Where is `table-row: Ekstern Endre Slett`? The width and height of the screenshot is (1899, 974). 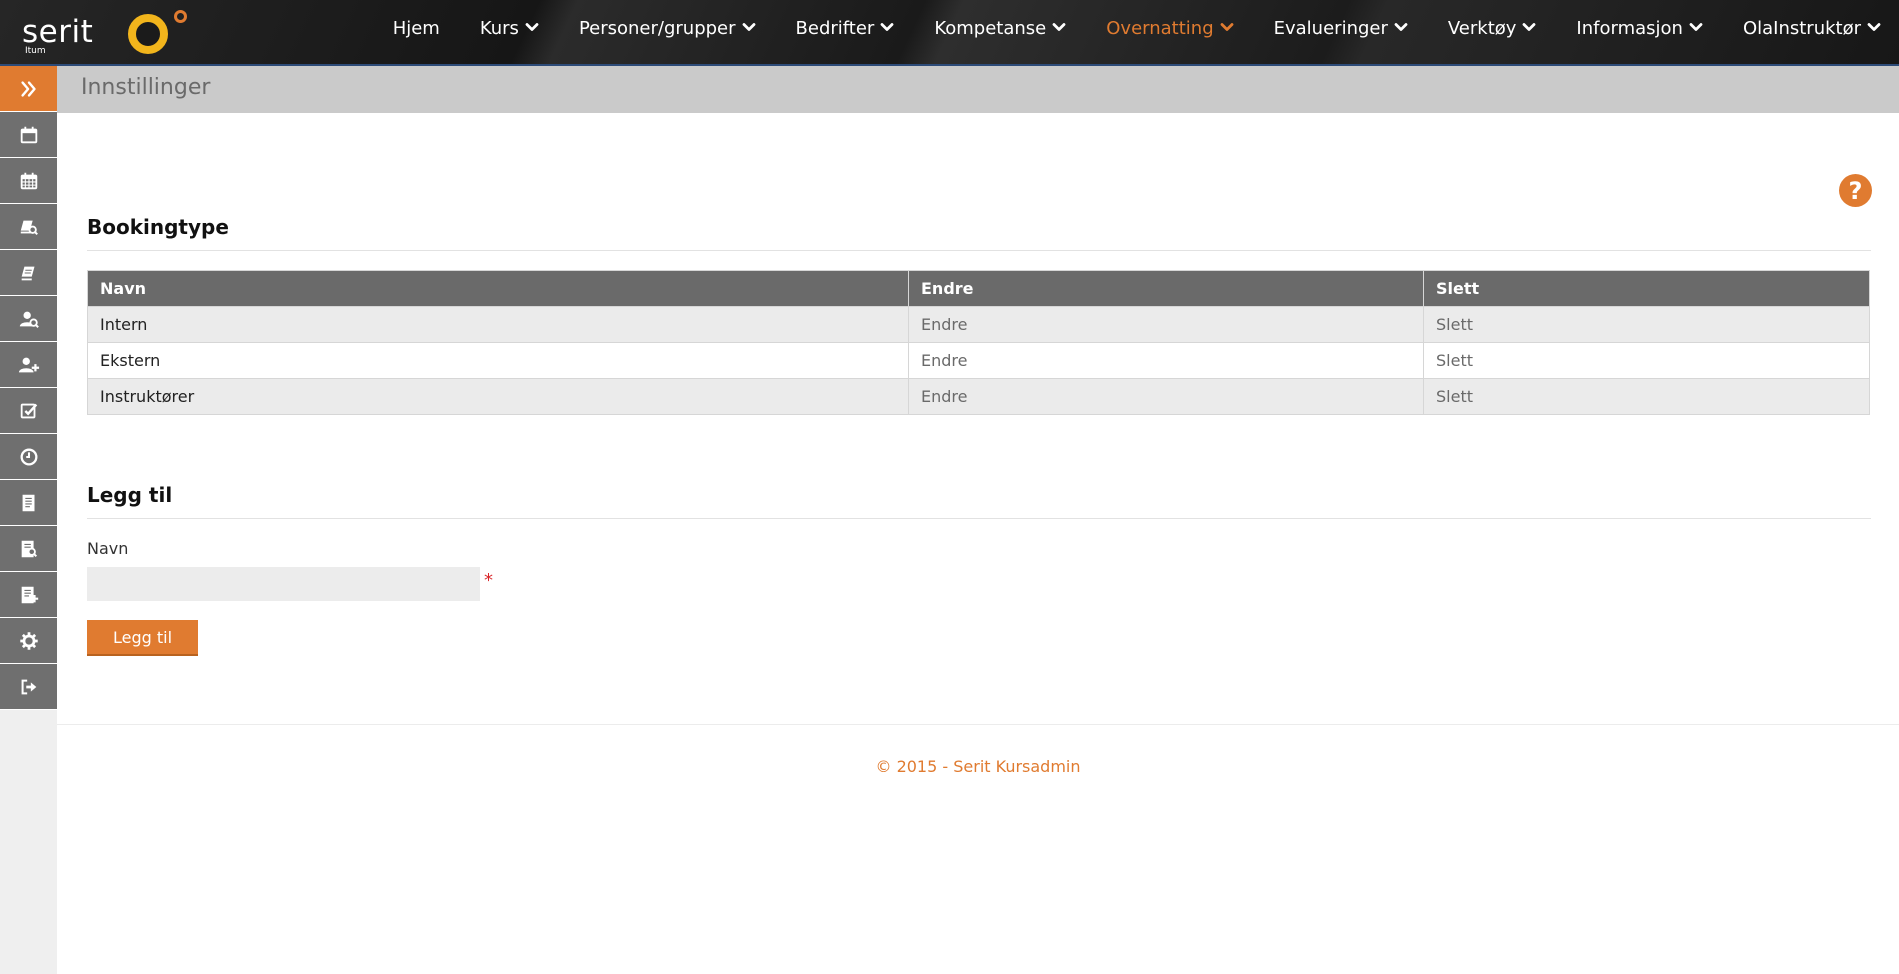 table-row: Ekstern Endre Slett is located at coordinates (978, 360).